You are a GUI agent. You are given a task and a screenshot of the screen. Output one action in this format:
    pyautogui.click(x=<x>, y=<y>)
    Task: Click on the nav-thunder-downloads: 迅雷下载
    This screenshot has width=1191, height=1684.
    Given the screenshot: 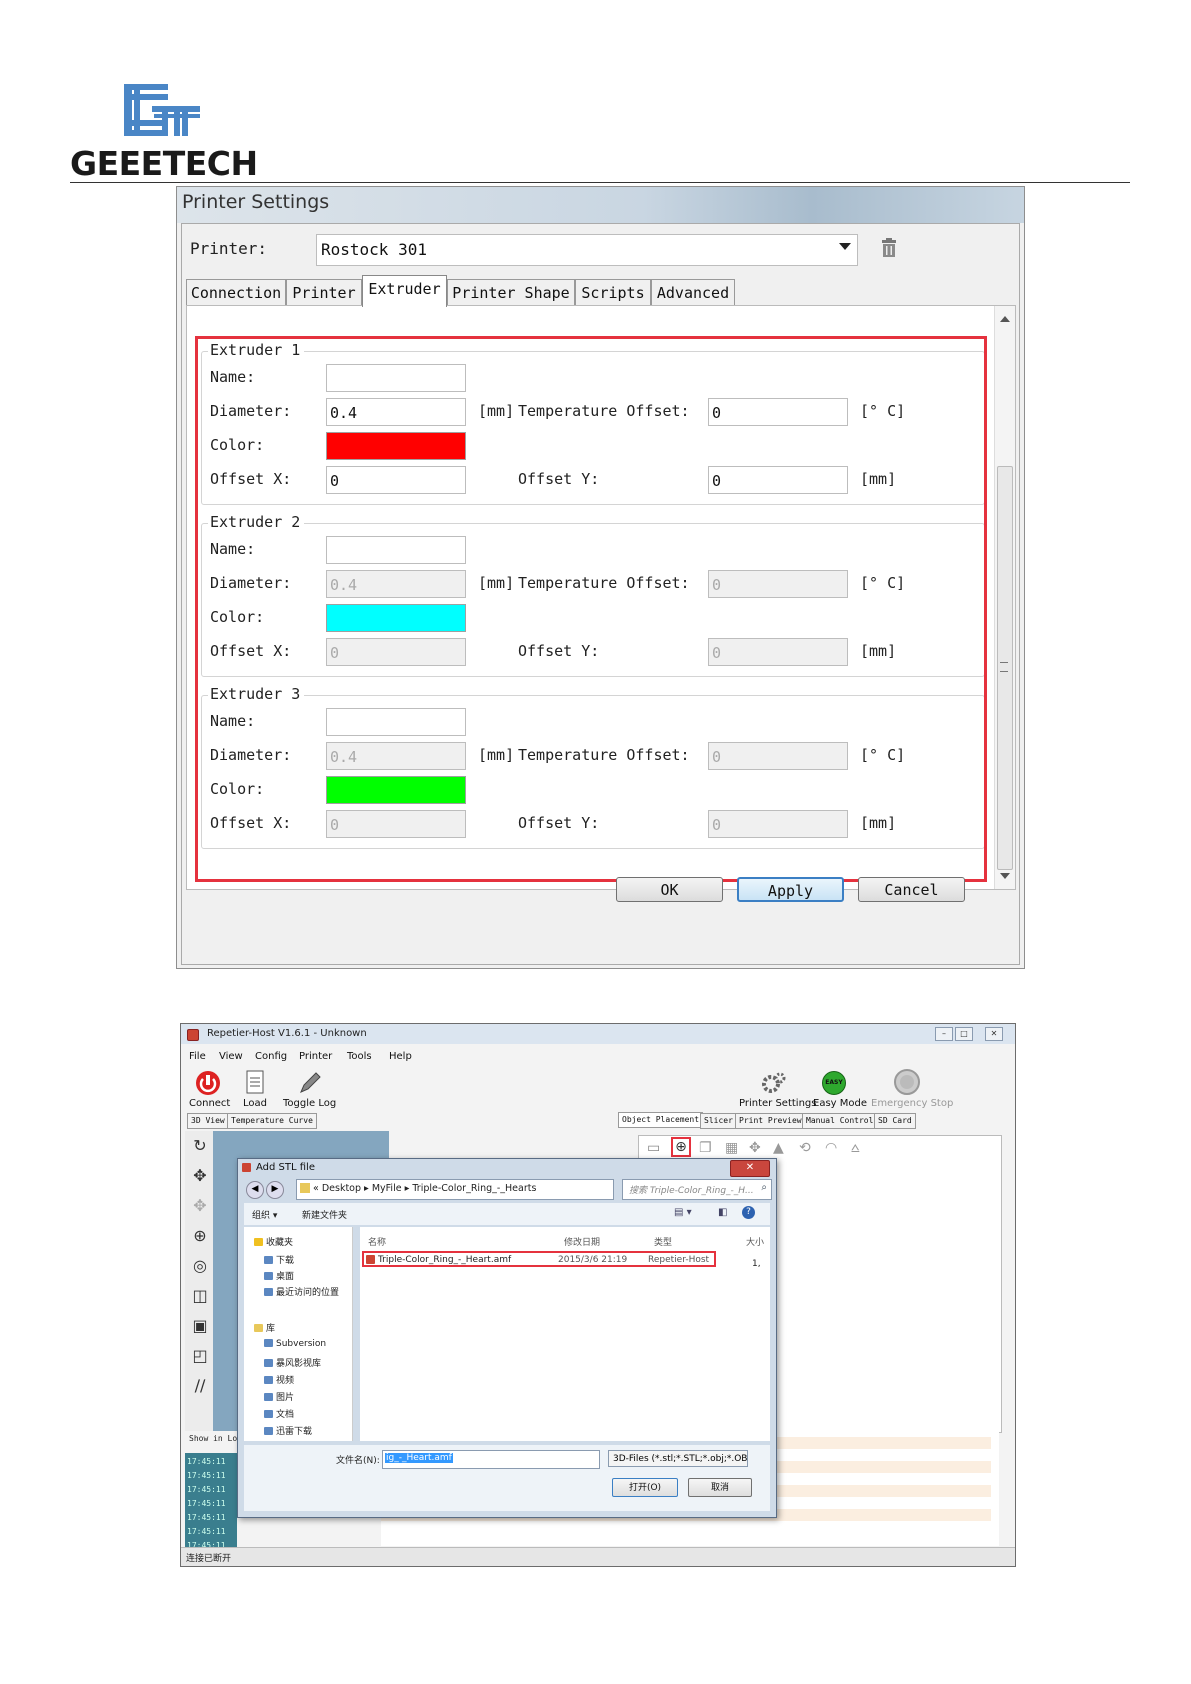 What is the action you would take?
    pyautogui.click(x=288, y=1430)
    